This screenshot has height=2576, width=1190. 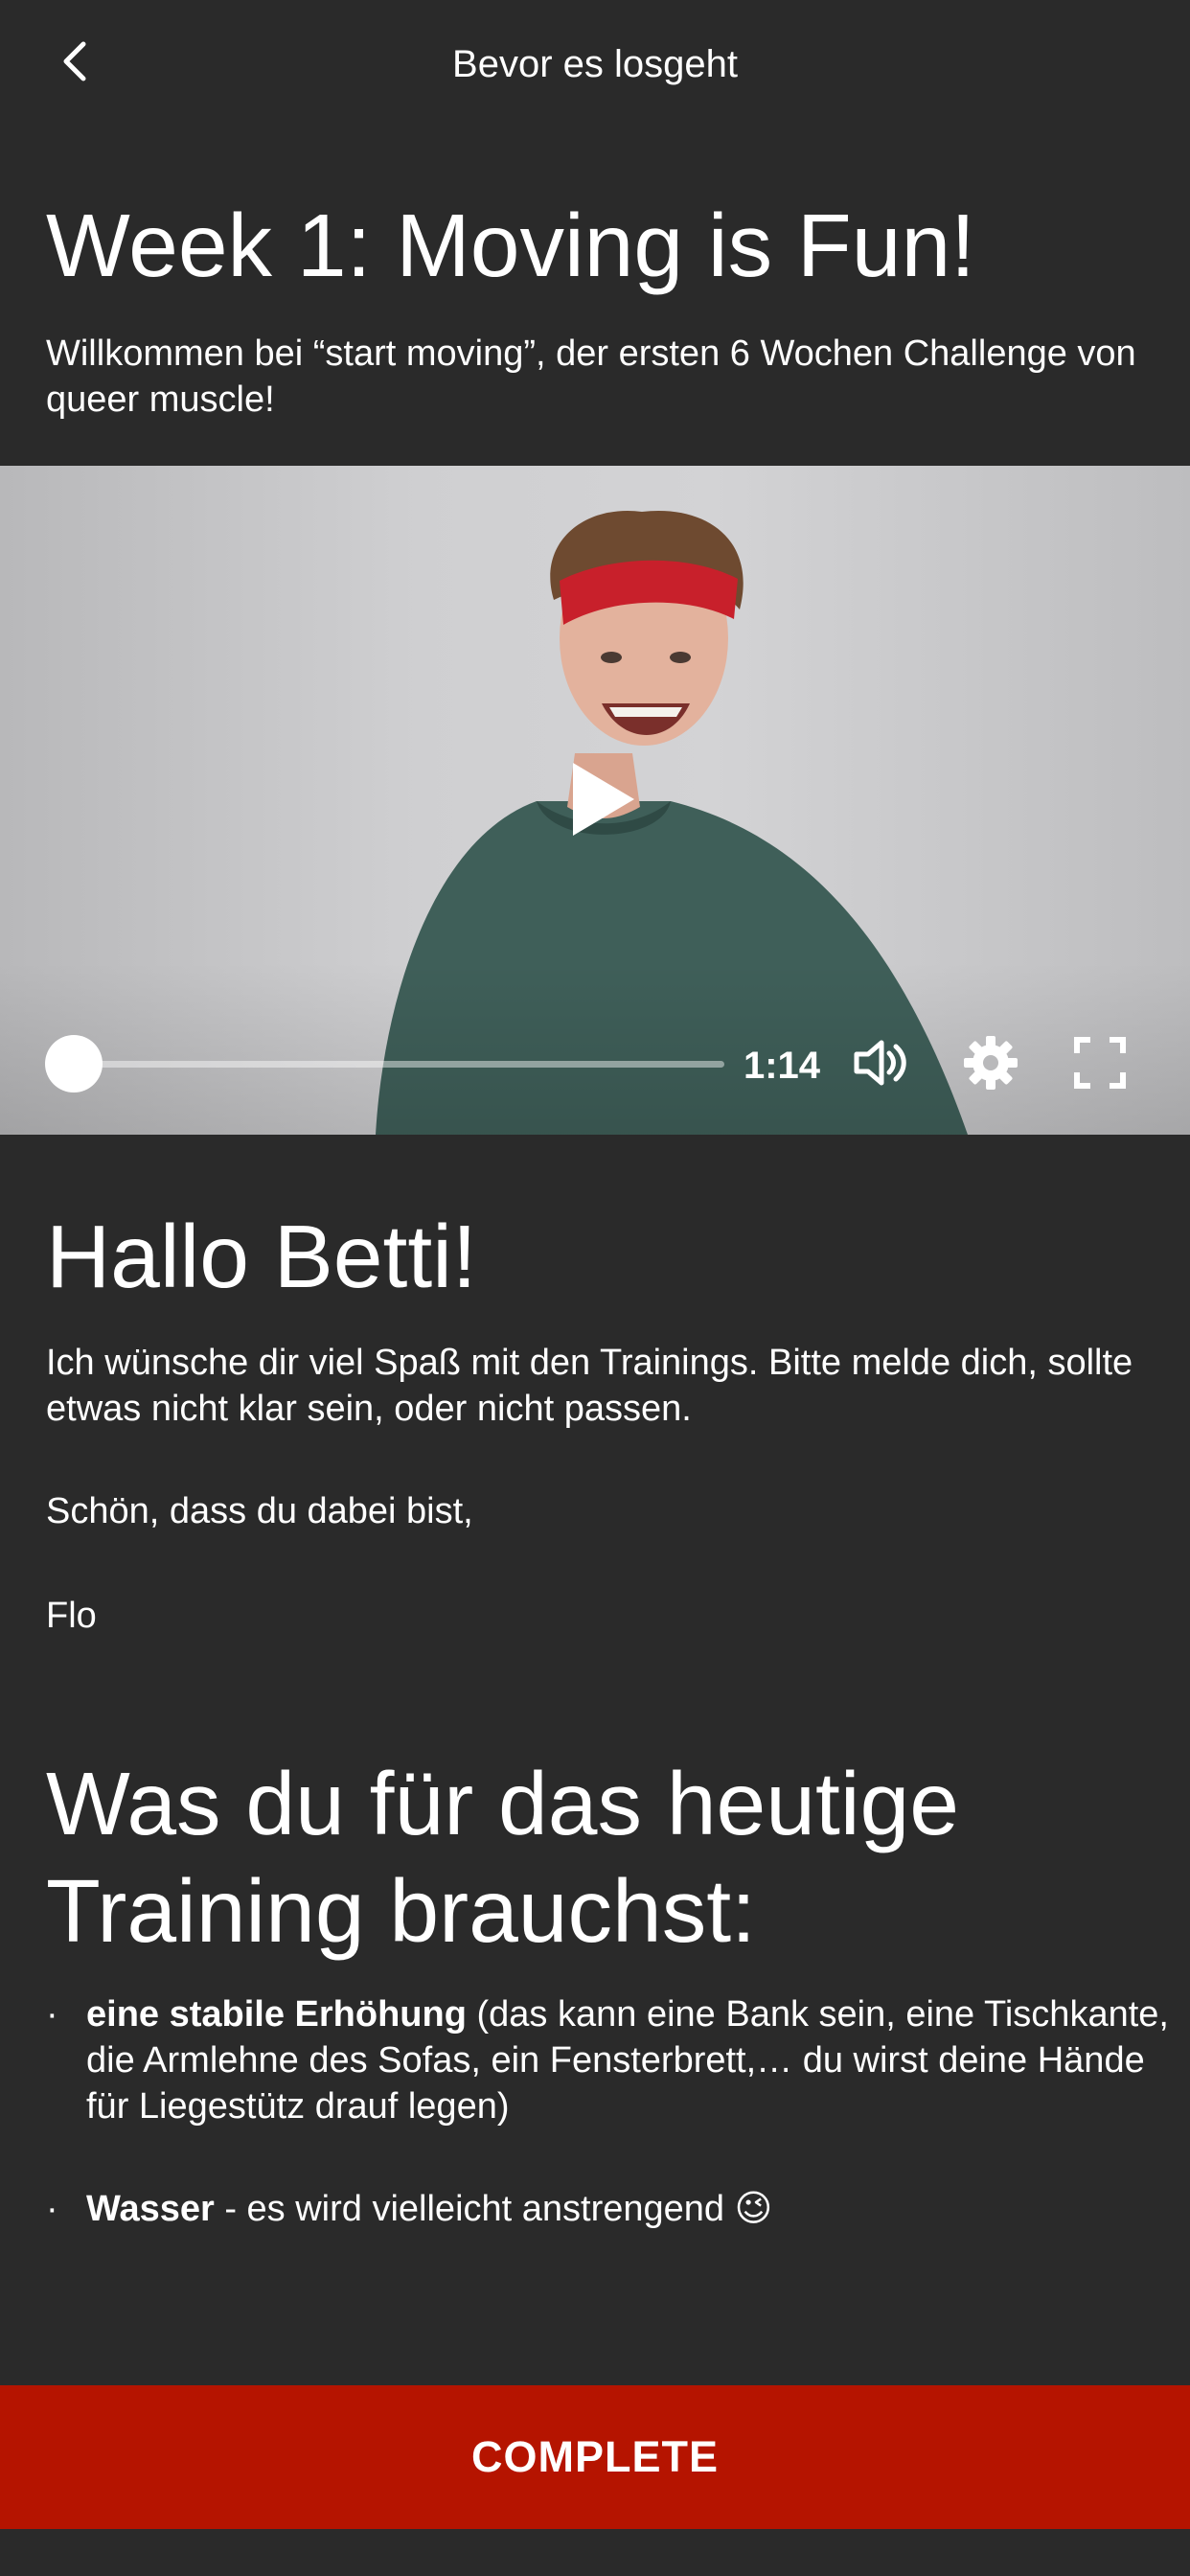 I want to click on top-bar: Bevor es losgeht, so click(x=595, y=65).